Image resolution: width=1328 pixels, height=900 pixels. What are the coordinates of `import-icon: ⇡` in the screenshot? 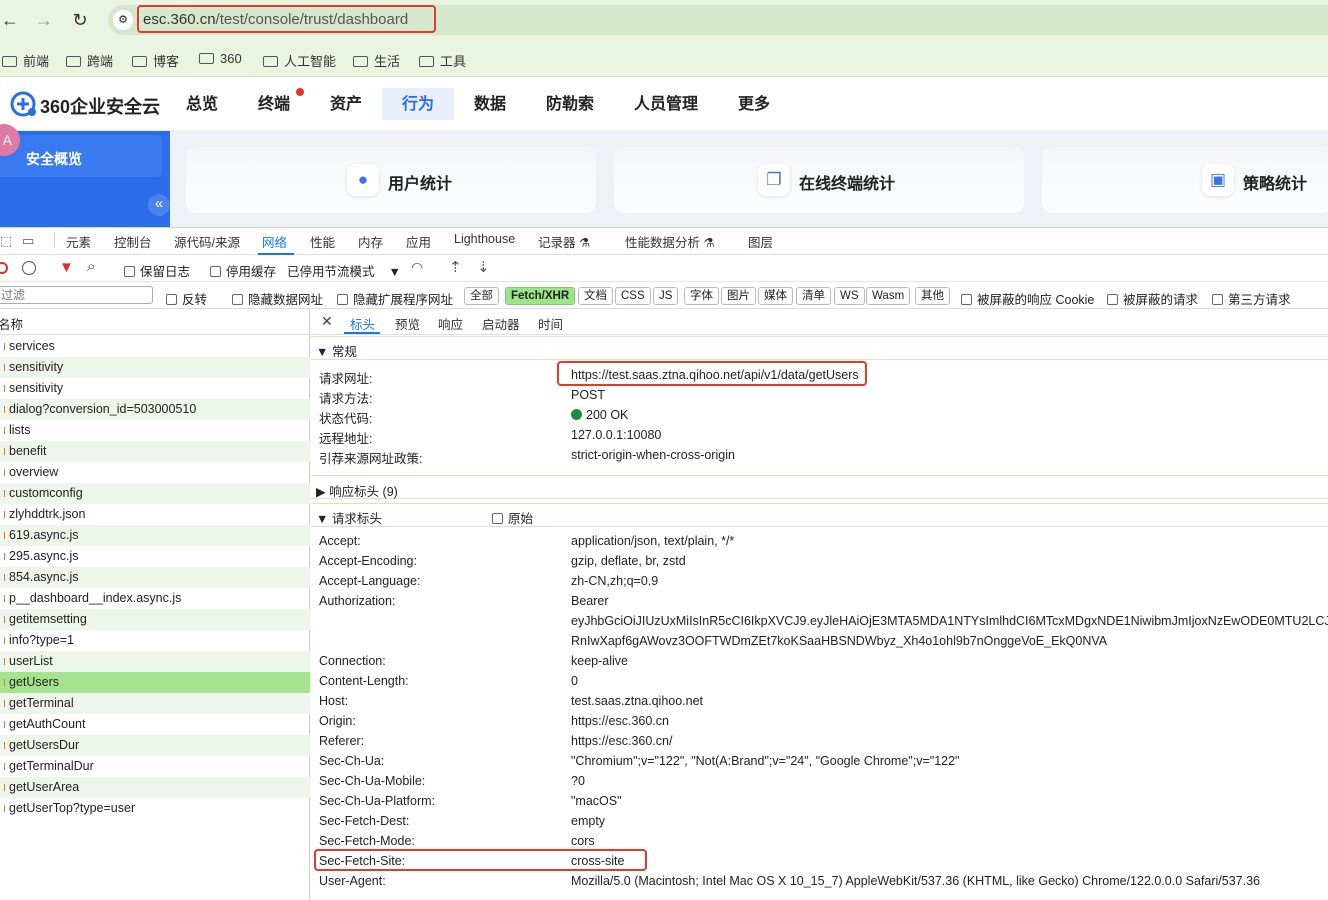 It's located at (455, 267).